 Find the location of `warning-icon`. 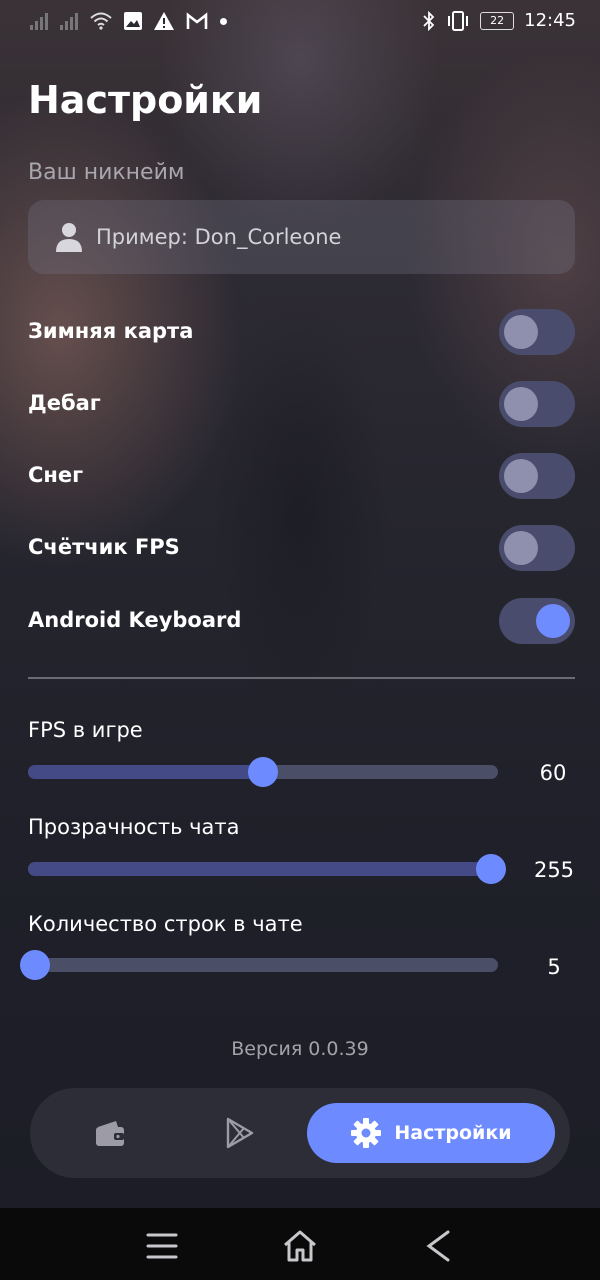

warning-icon is located at coordinates (164, 21).